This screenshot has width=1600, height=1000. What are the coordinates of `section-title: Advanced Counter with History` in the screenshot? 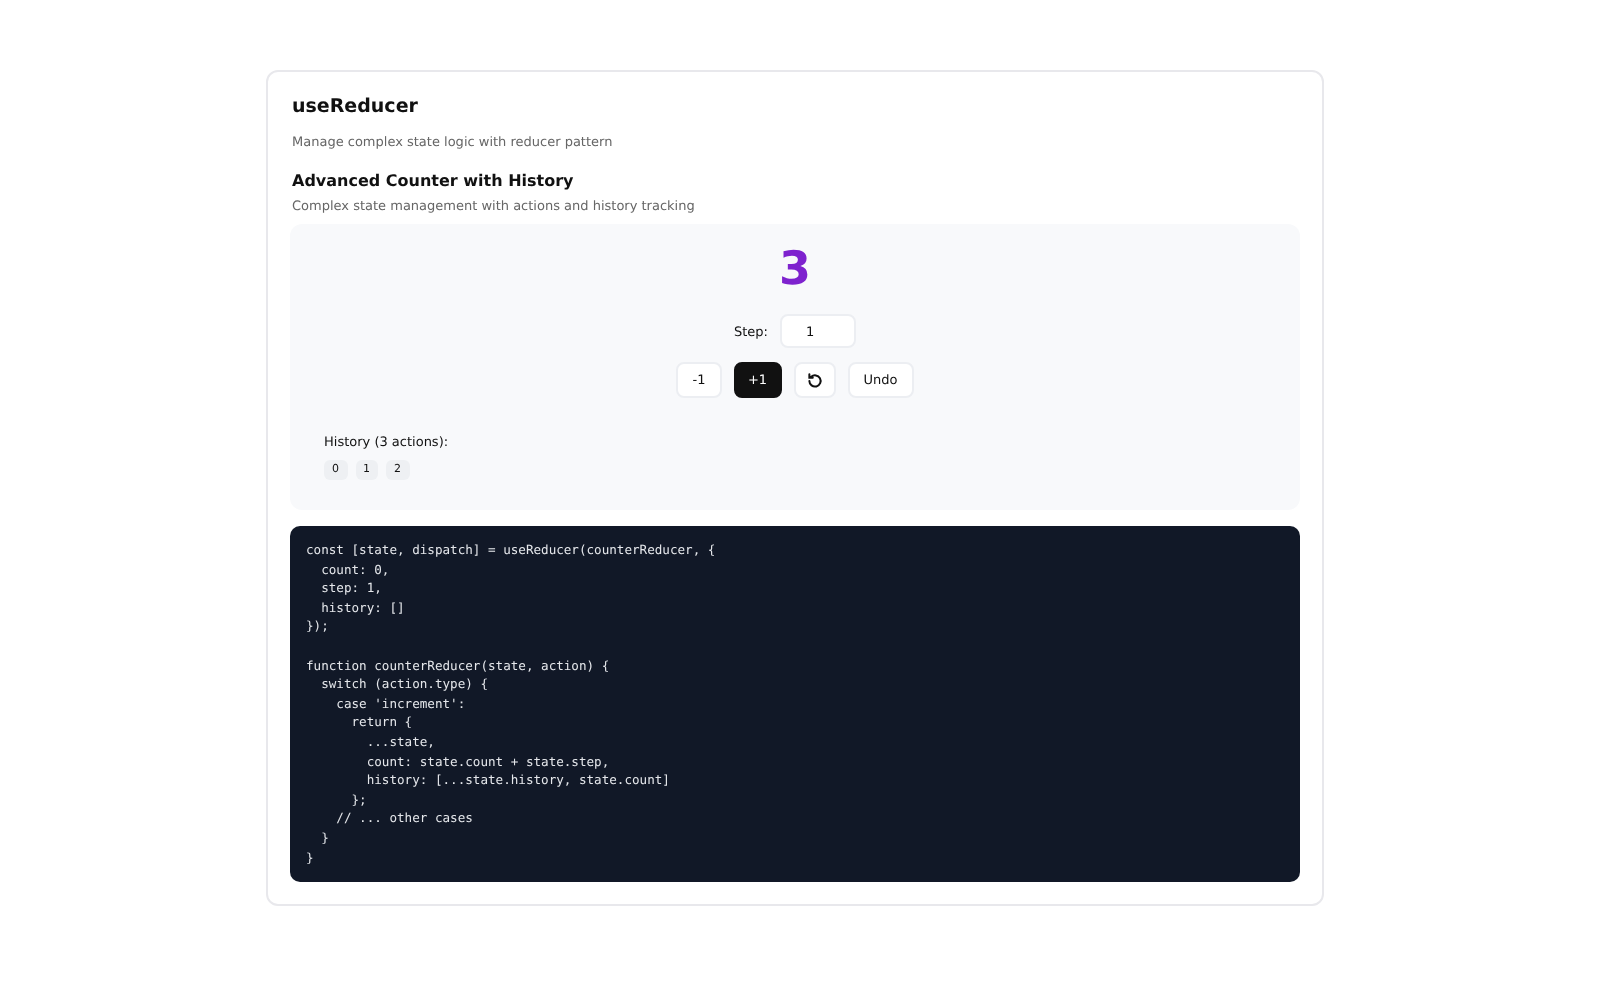 It's located at (434, 181).